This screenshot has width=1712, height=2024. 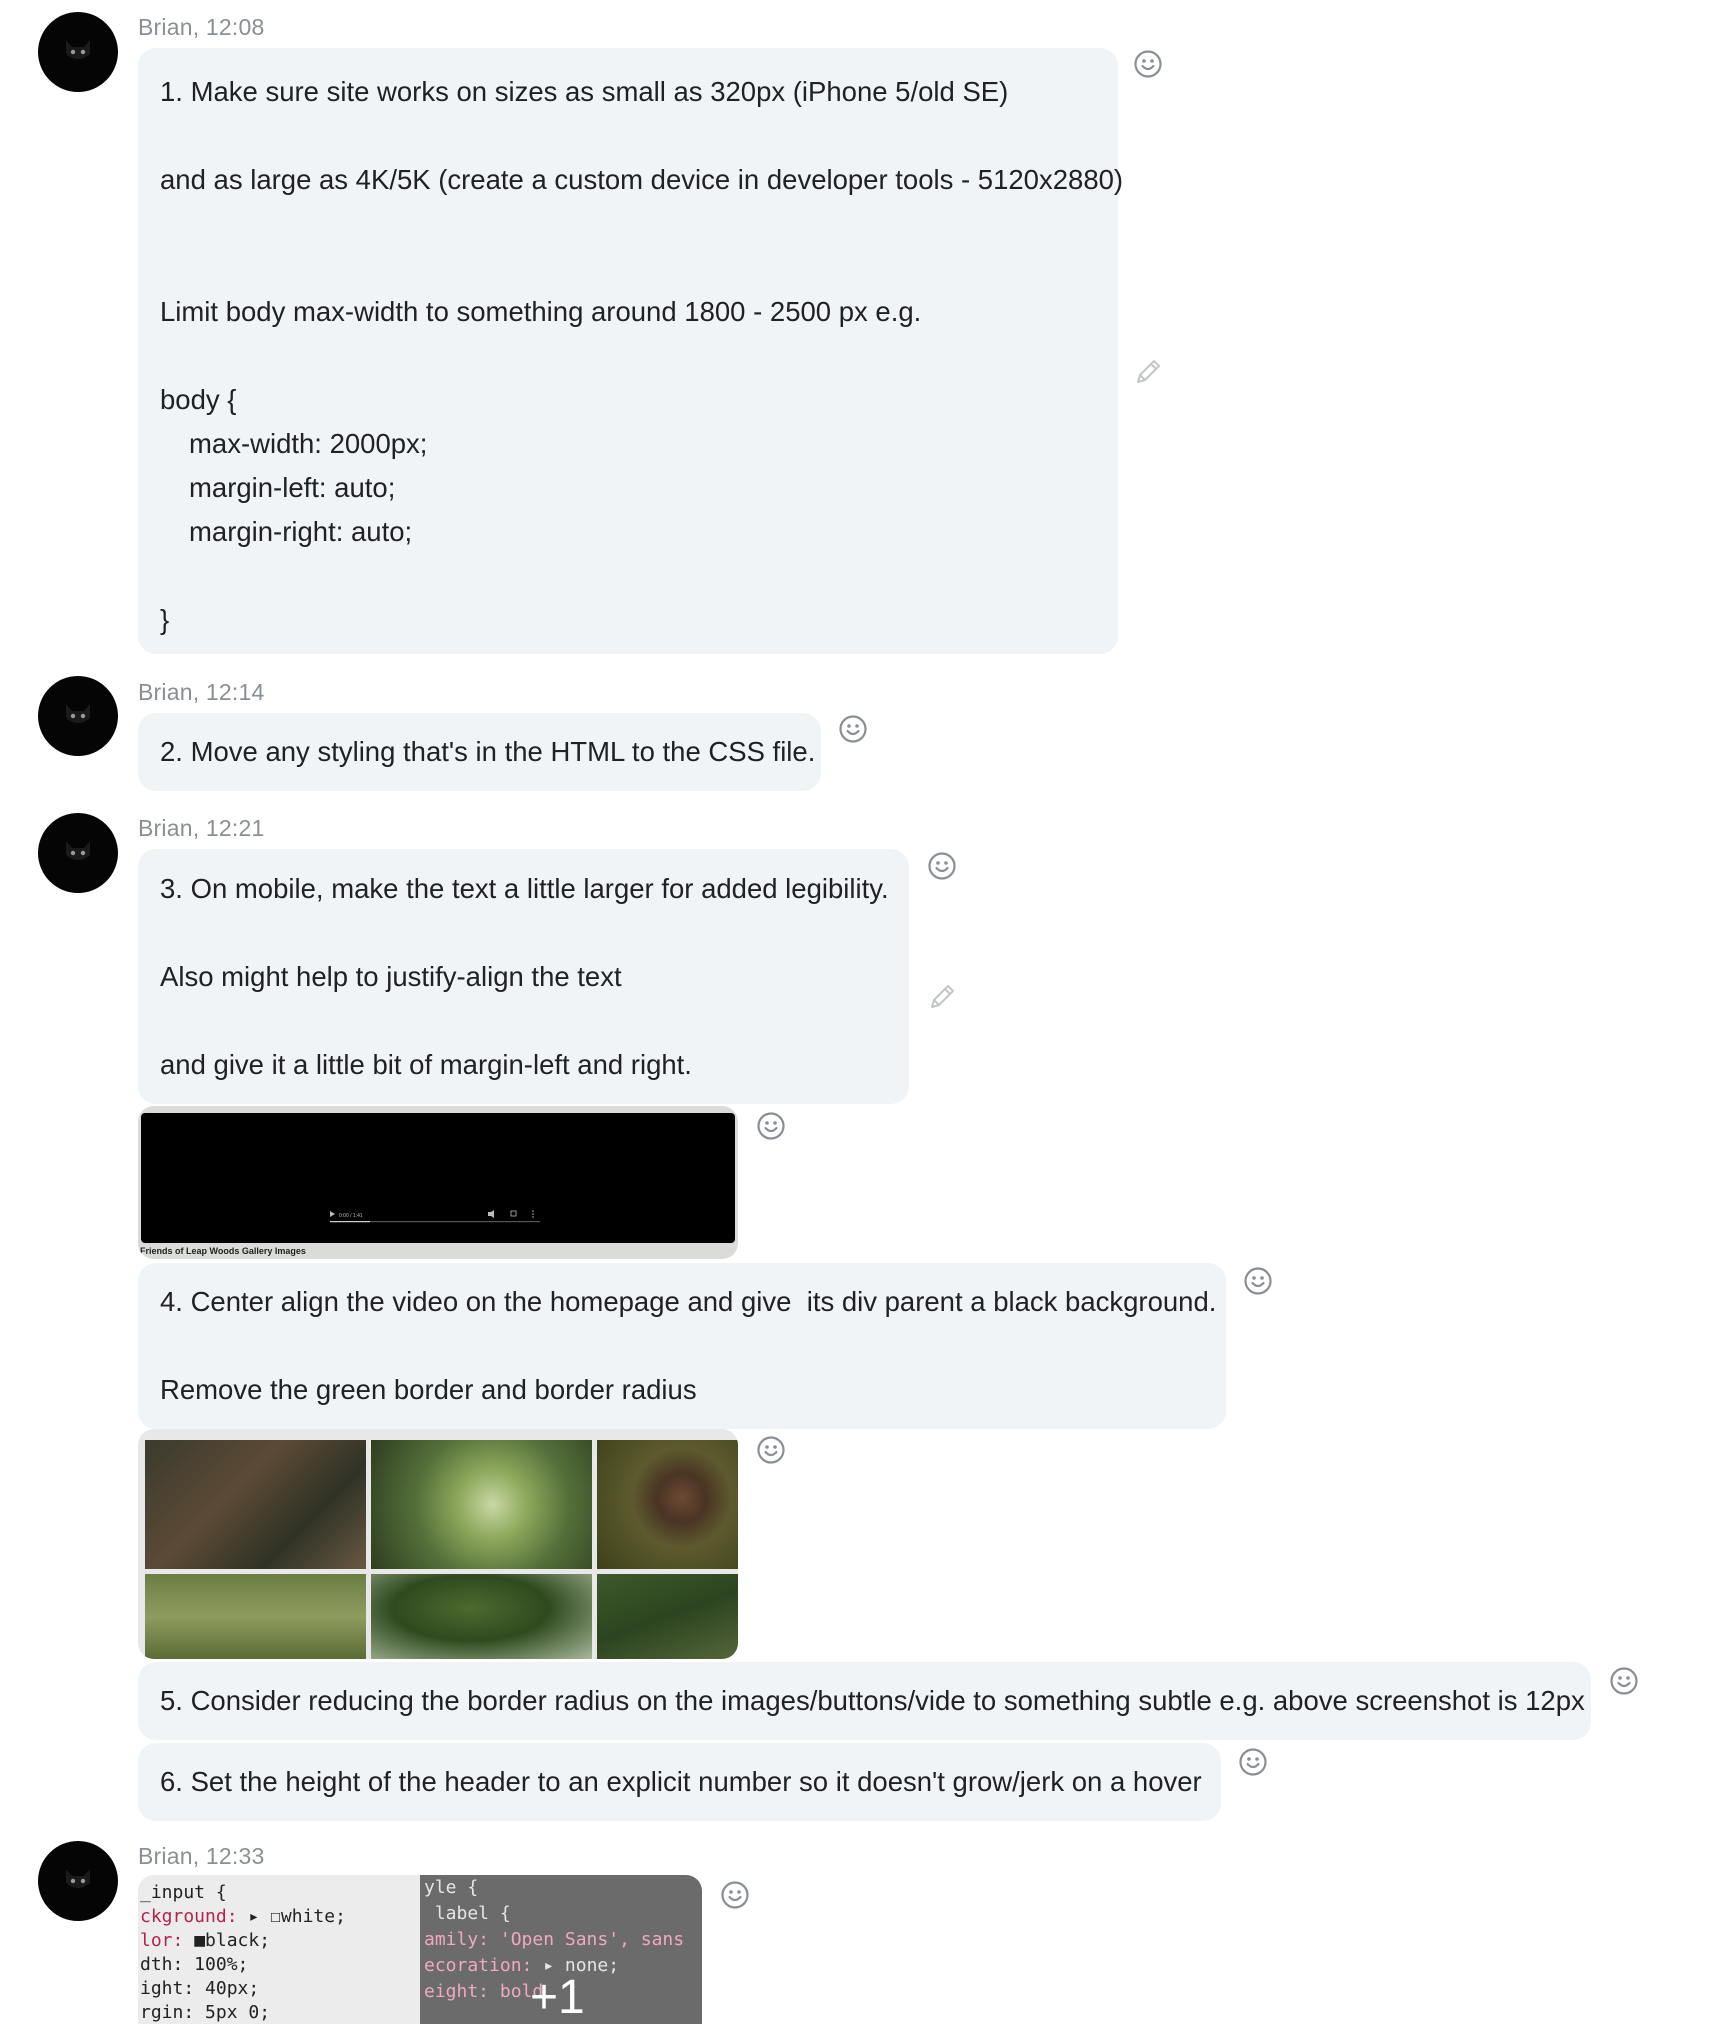 I want to click on message-sender-time: Brian, 12:14, so click(x=201, y=692).